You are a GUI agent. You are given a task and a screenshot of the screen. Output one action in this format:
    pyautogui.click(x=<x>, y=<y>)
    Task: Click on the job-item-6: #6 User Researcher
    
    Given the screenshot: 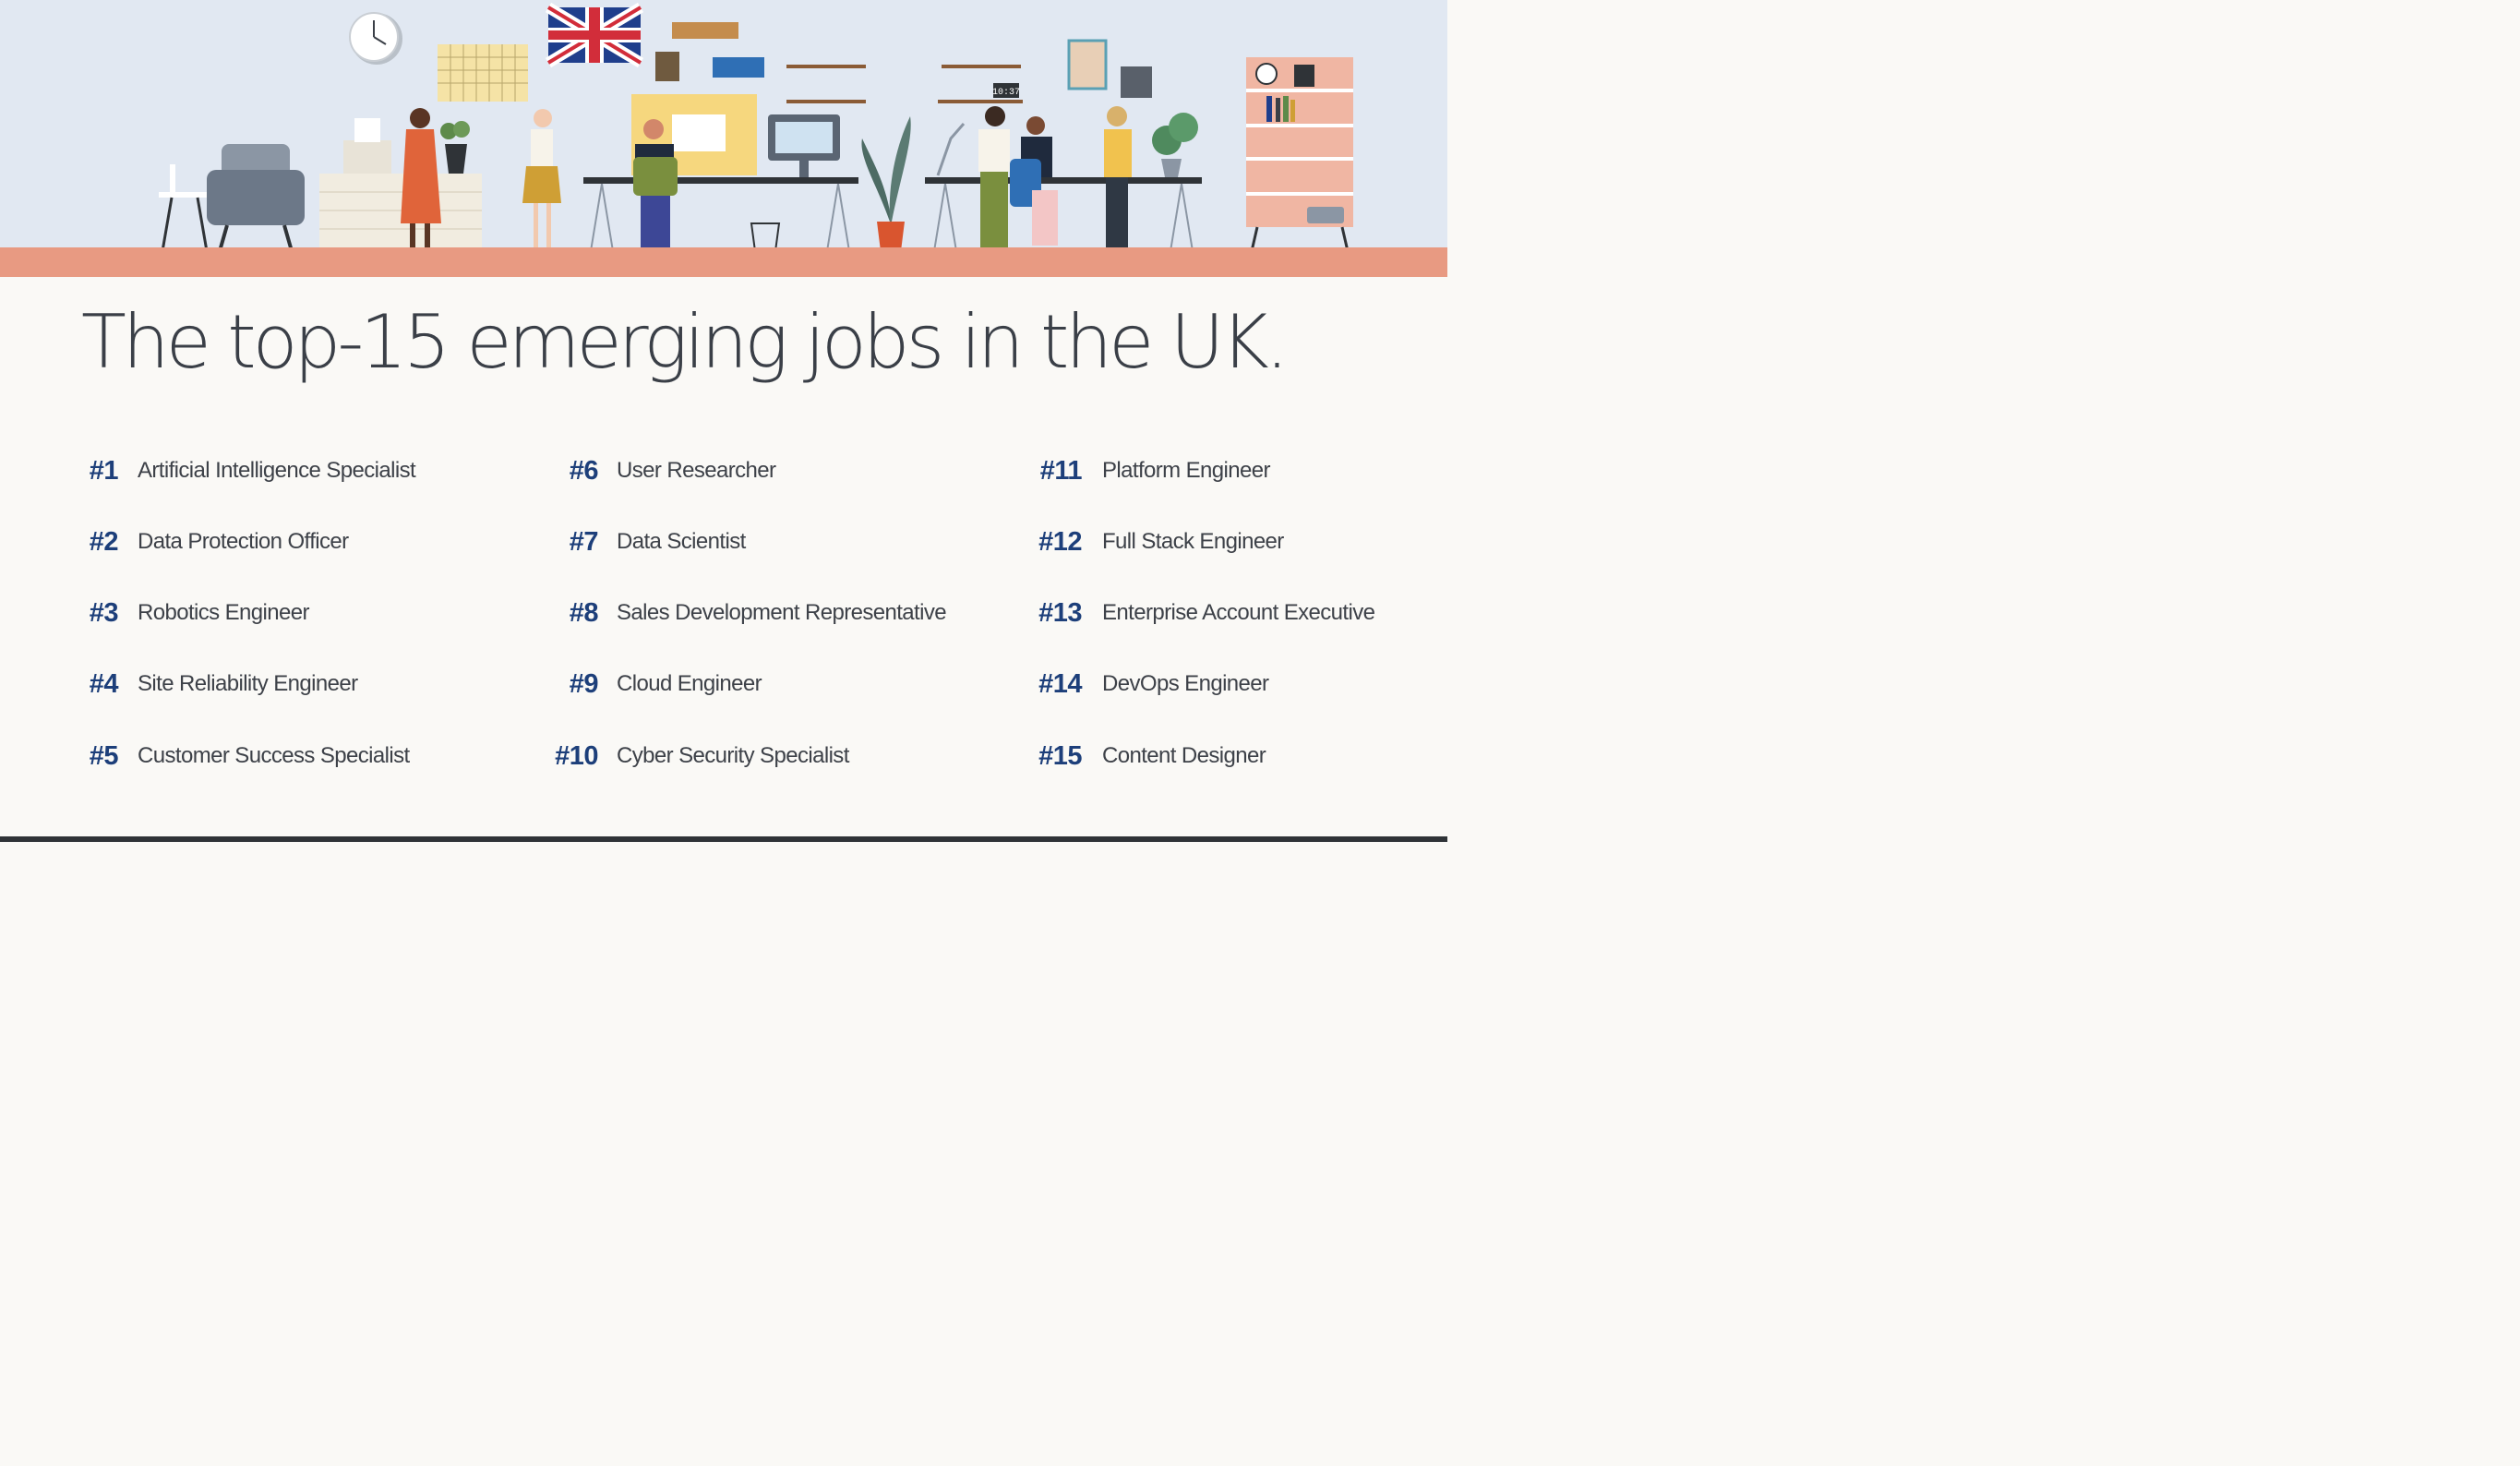 What is the action you would take?
    pyautogui.click(x=760, y=470)
    